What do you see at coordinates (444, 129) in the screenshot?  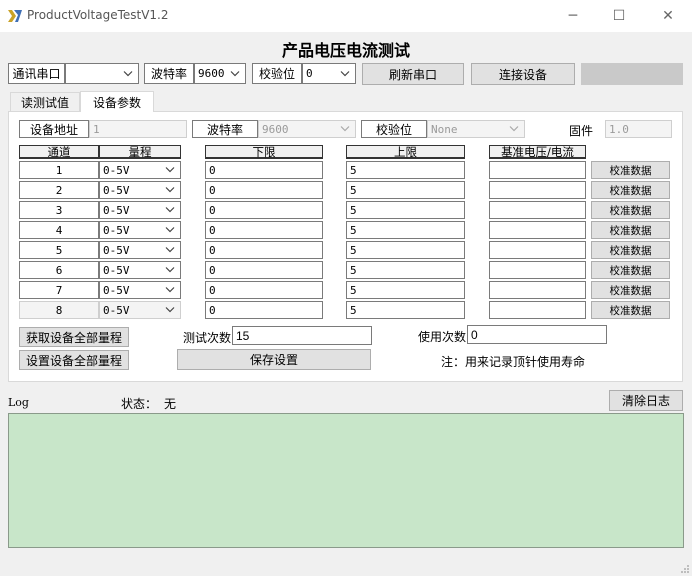 I see `device-parity-value: None` at bounding box center [444, 129].